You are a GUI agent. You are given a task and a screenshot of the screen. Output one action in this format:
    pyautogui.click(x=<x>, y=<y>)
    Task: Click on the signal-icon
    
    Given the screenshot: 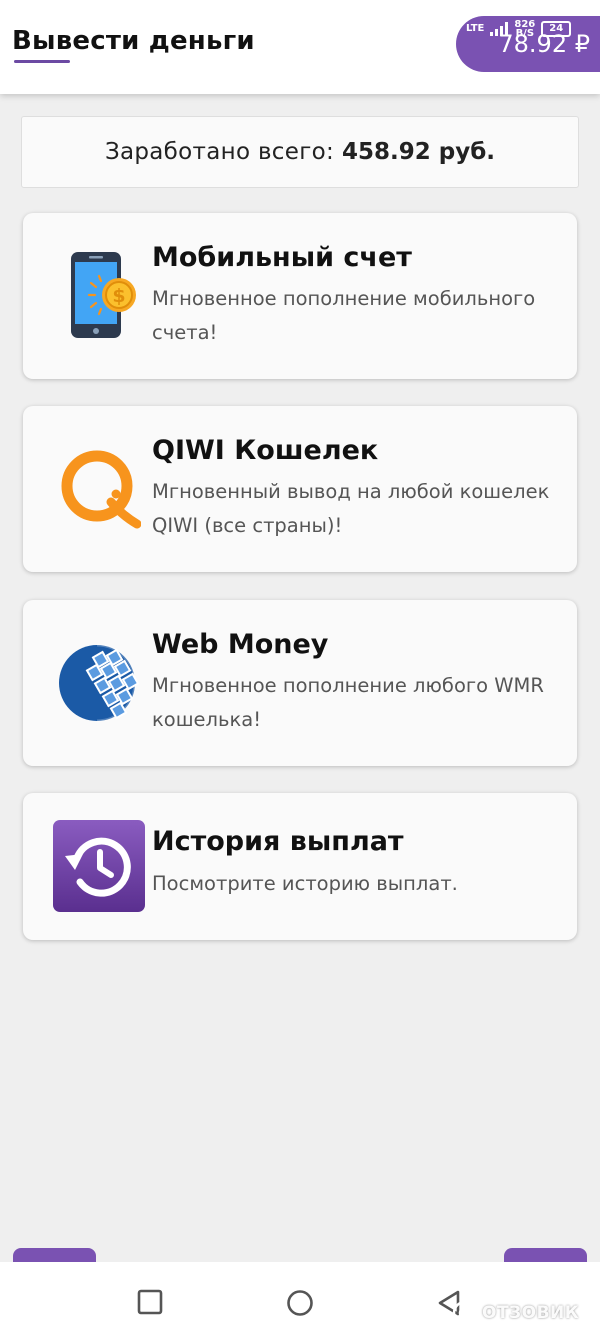 What is the action you would take?
    pyautogui.click(x=499, y=29)
    